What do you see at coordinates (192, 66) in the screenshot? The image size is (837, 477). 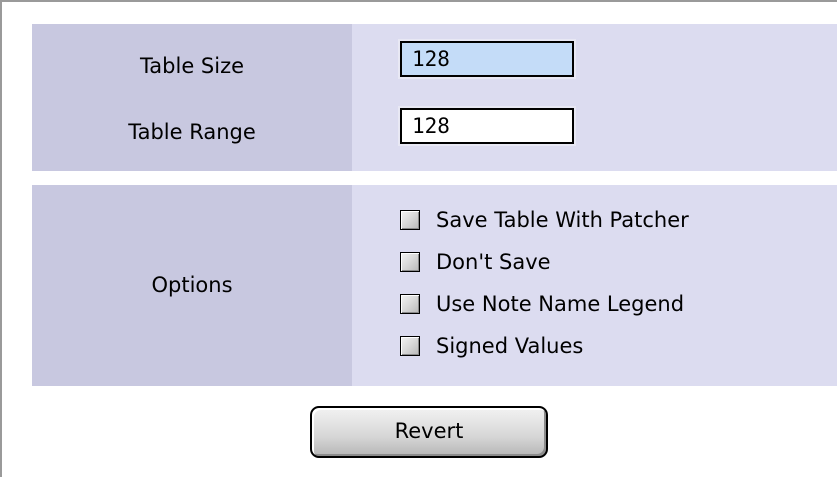 I see `table-size-label: Table Size` at bounding box center [192, 66].